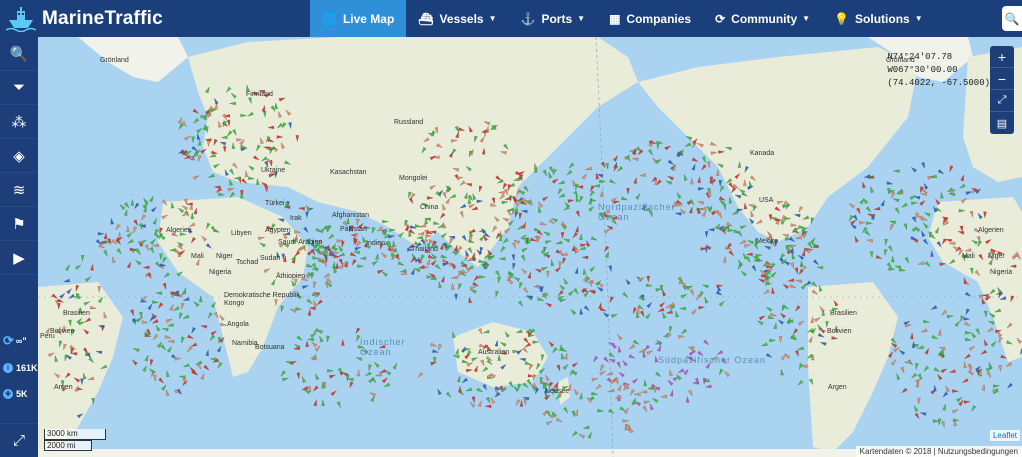 The height and width of the screenshot is (457, 1022). I want to click on refresh-community-icon: ⟳, so click(720, 18).